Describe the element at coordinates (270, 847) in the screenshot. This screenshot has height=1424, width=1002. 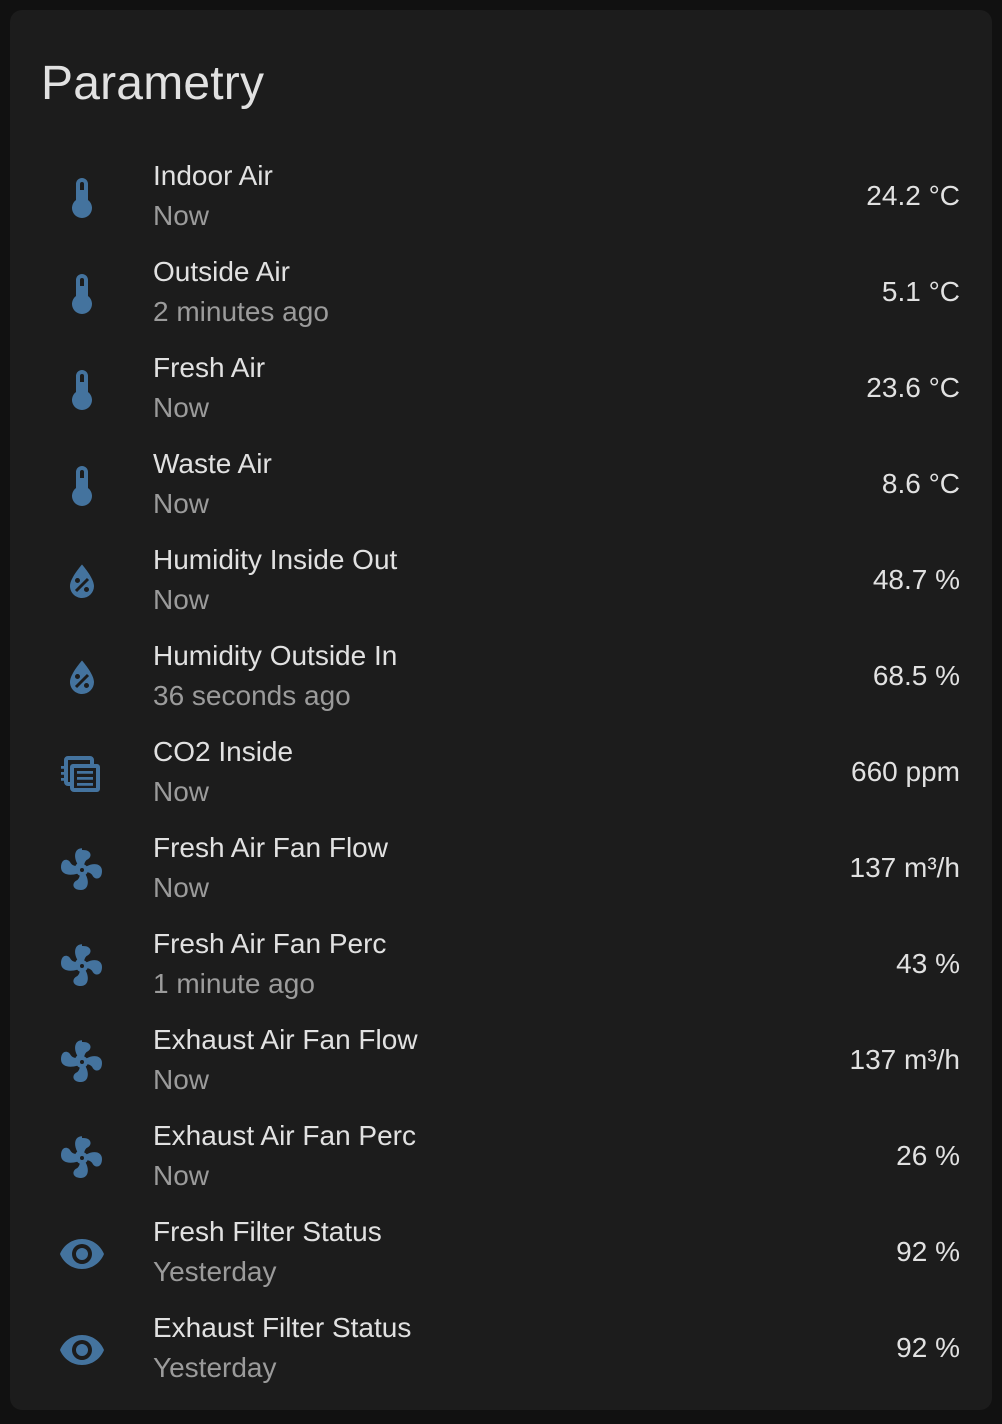
I see `entity-name: Fresh Air Fan Flow` at that location.